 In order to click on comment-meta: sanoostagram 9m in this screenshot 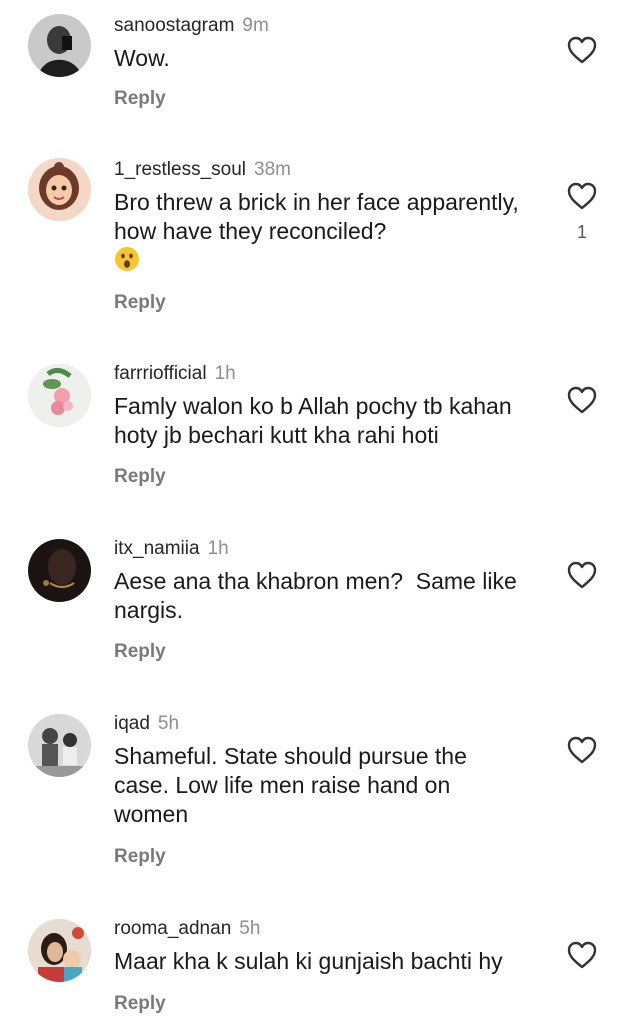, I will do `click(191, 26)`.